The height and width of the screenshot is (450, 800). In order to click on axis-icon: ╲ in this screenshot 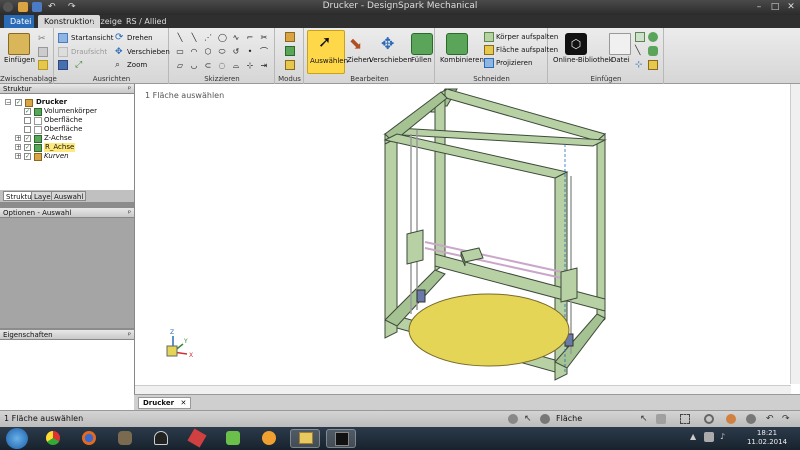, I will do `click(640, 51)`.